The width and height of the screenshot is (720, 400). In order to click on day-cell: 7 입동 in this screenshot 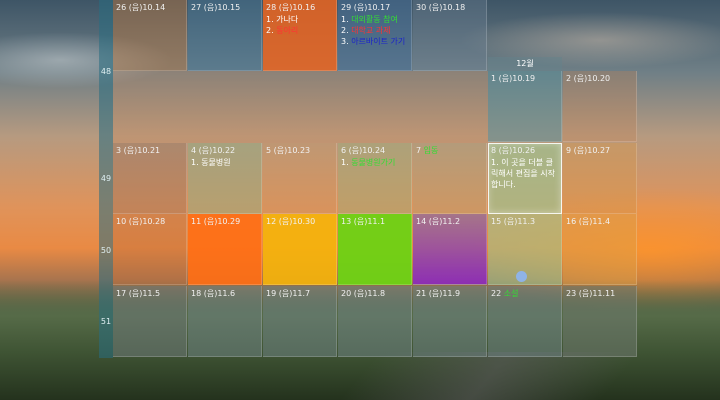, I will do `click(450, 178)`.